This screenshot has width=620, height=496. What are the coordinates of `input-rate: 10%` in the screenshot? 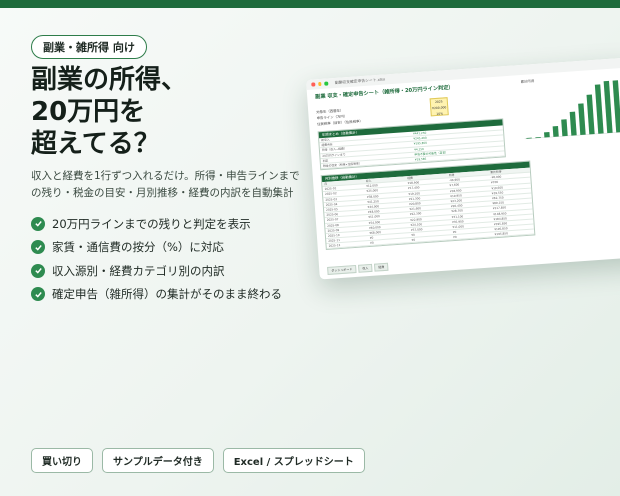 It's located at (440, 113).